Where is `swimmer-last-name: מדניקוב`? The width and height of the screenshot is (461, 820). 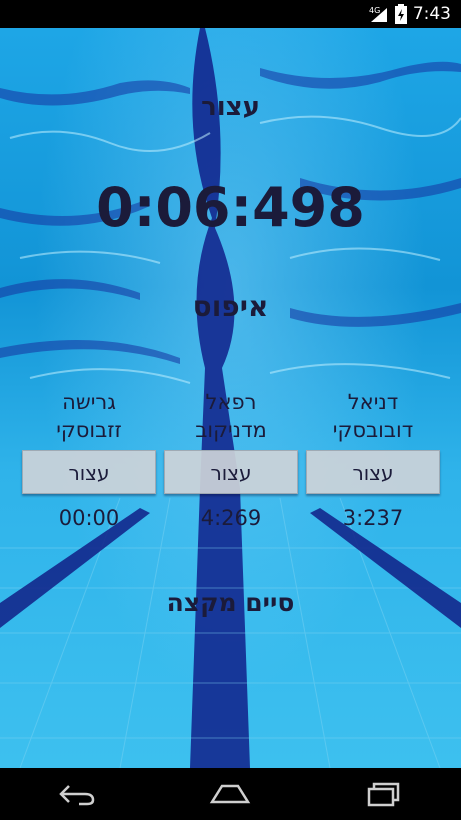 swimmer-last-name: מדניקוב is located at coordinates (231, 430).